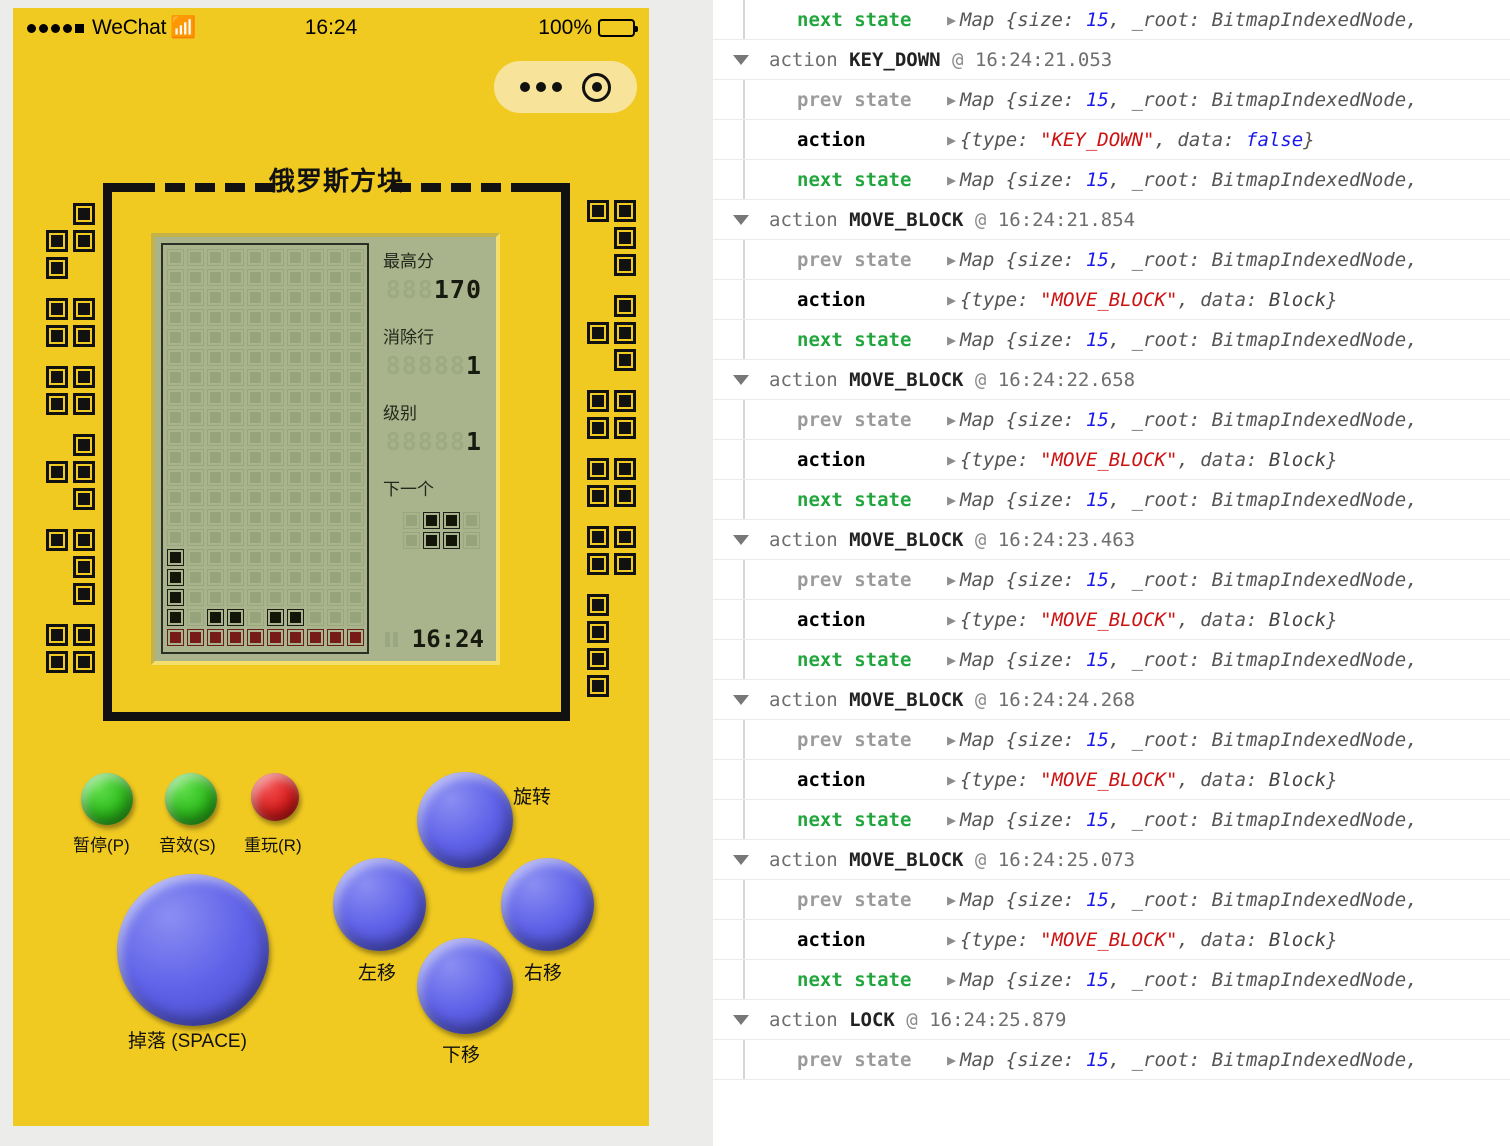 The height and width of the screenshot is (1146, 1510). What do you see at coordinates (101, 845) in the screenshot?
I see `pause-button-label: 暂停(P)` at bounding box center [101, 845].